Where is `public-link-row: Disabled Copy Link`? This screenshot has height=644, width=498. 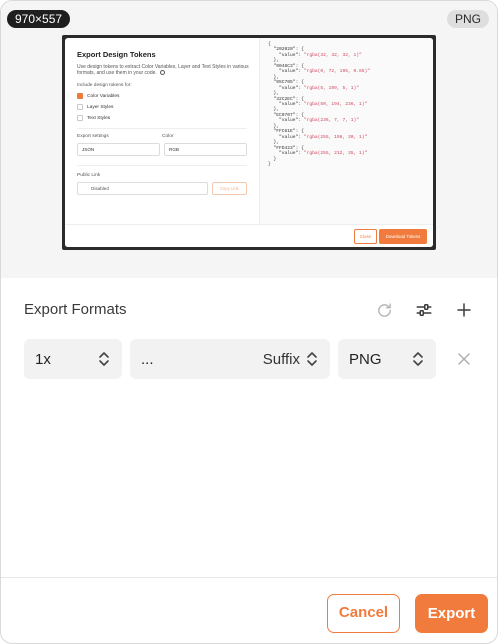 public-link-row: Disabled Copy Link is located at coordinates (162, 188).